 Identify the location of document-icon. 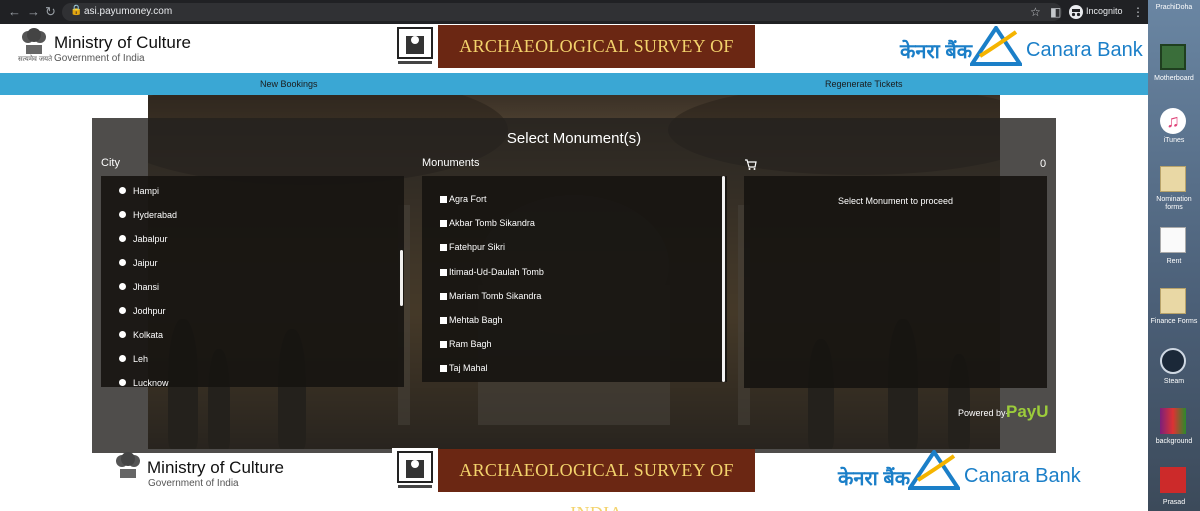
(1173, 240).